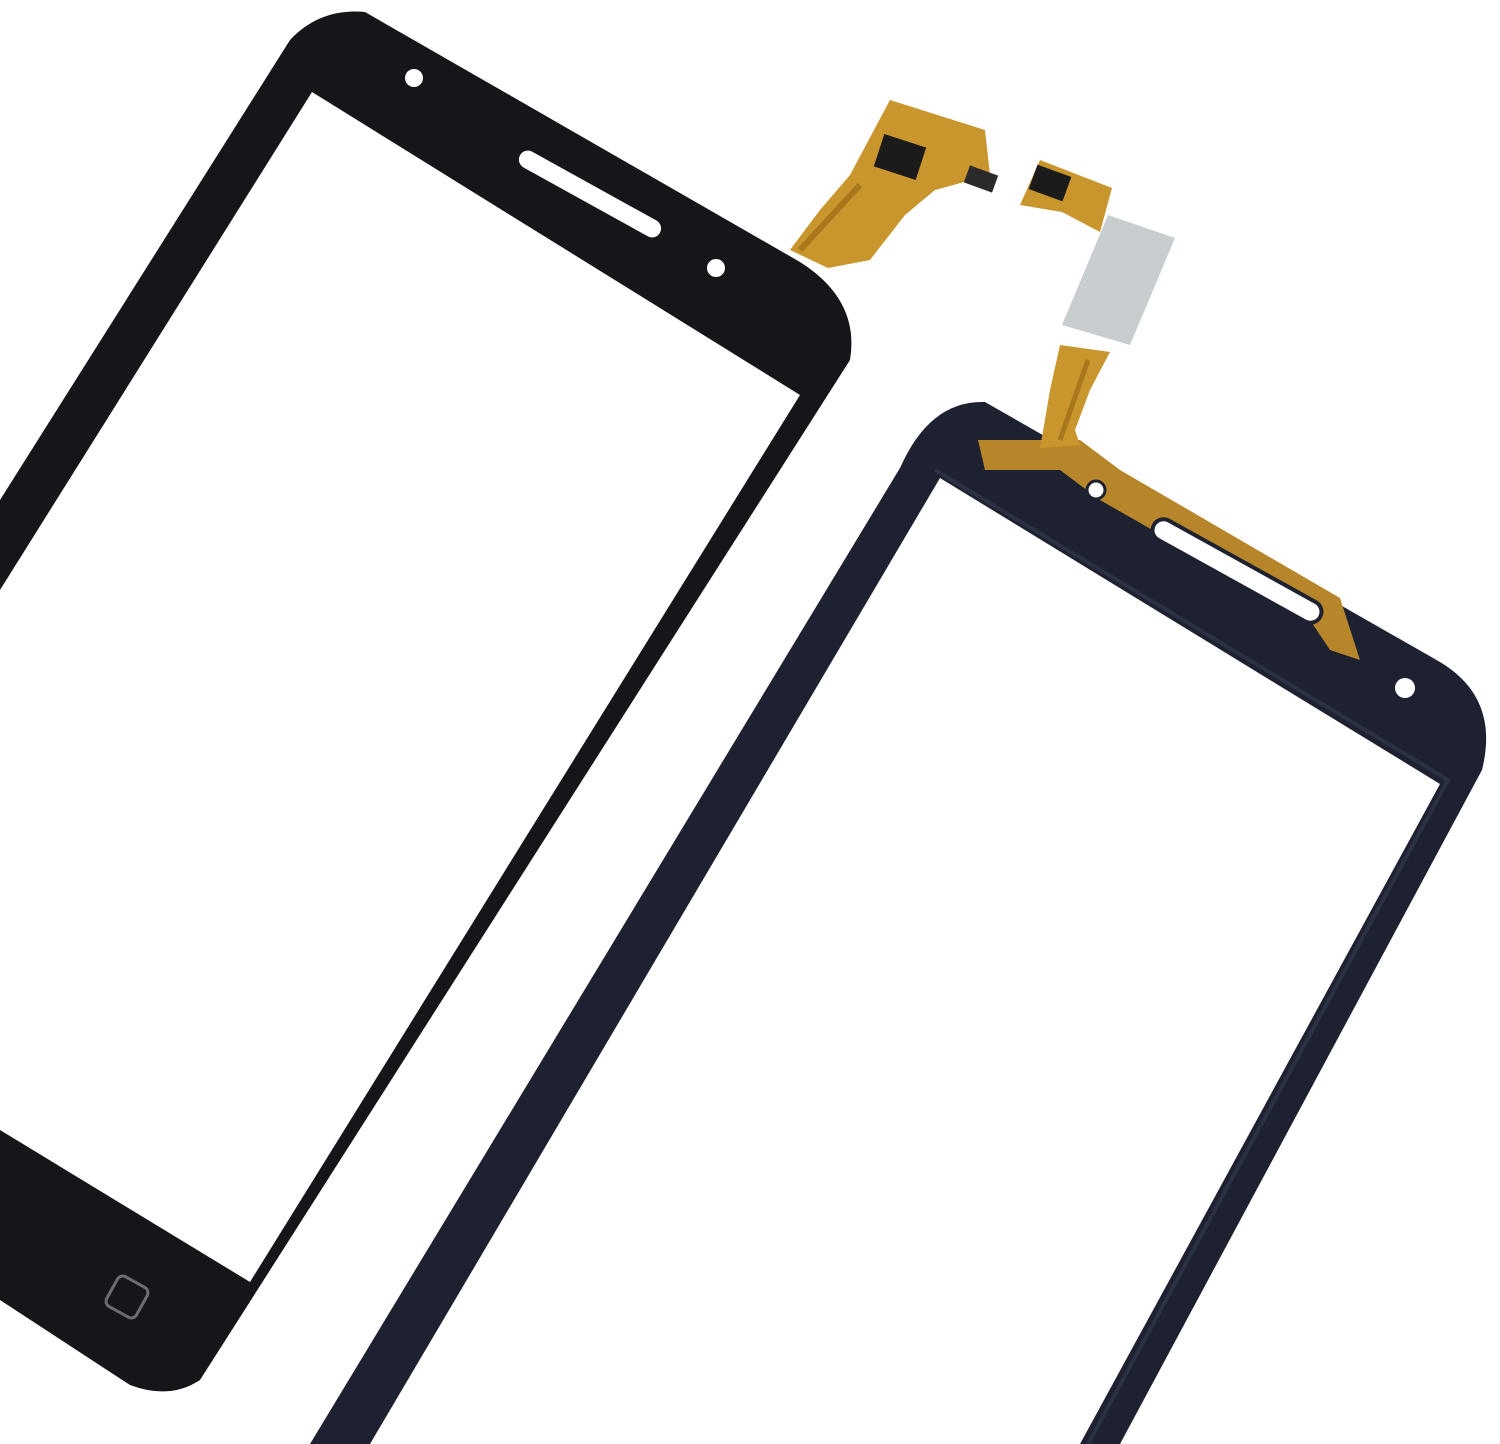 The height and width of the screenshot is (1444, 1500). What do you see at coordinates (981, 179) in the screenshot?
I see `flex-connector` at bounding box center [981, 179].